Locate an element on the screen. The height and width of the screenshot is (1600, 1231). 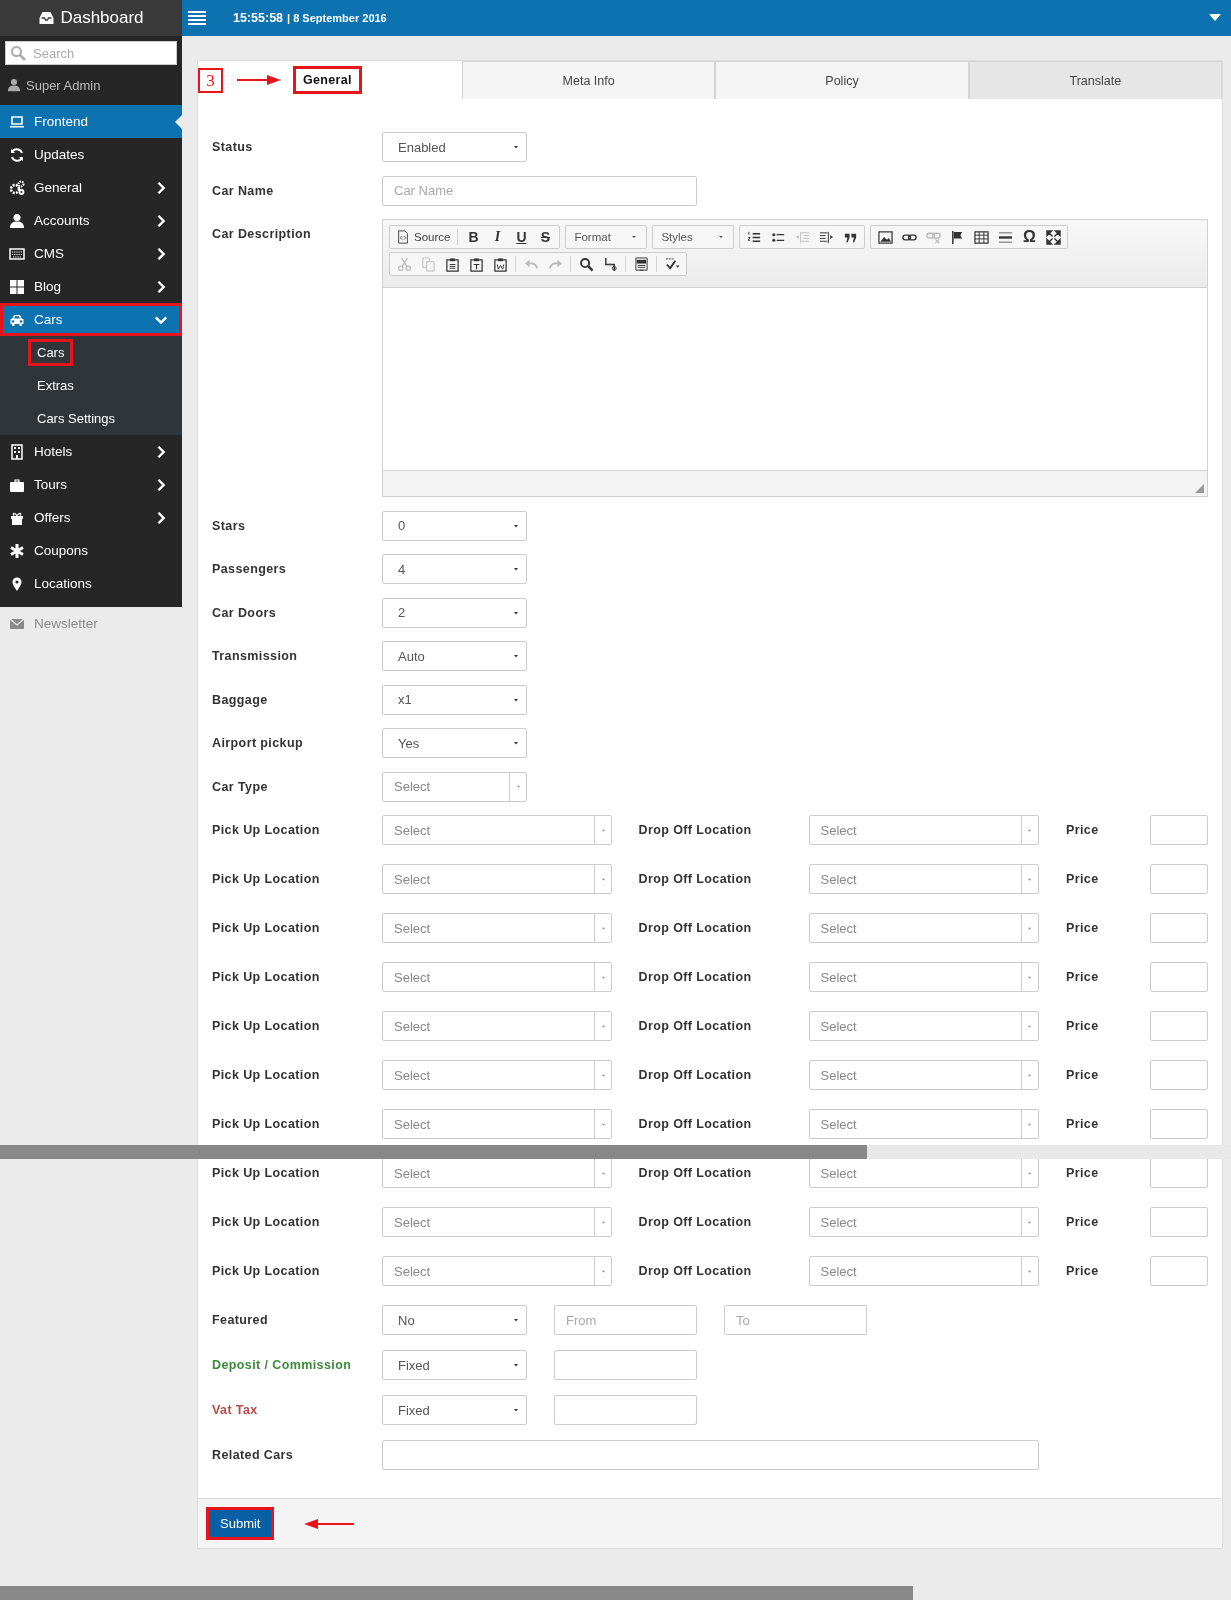
italic-button: I is located at coordinates (497, 237).